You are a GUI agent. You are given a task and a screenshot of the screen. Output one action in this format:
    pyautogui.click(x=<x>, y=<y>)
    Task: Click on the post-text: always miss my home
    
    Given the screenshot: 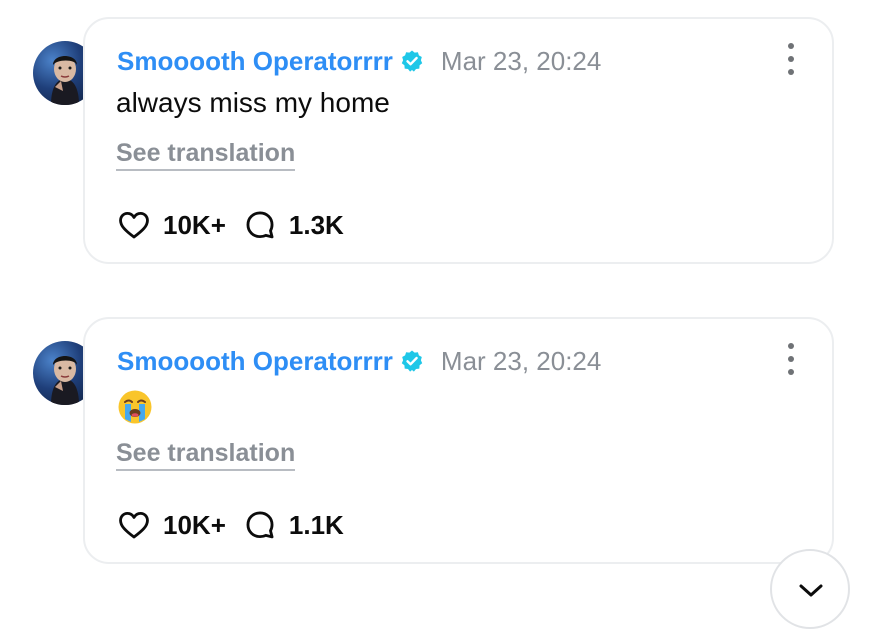 What is the action you would take?
    pyautogui.click(x=253, y=102)
    